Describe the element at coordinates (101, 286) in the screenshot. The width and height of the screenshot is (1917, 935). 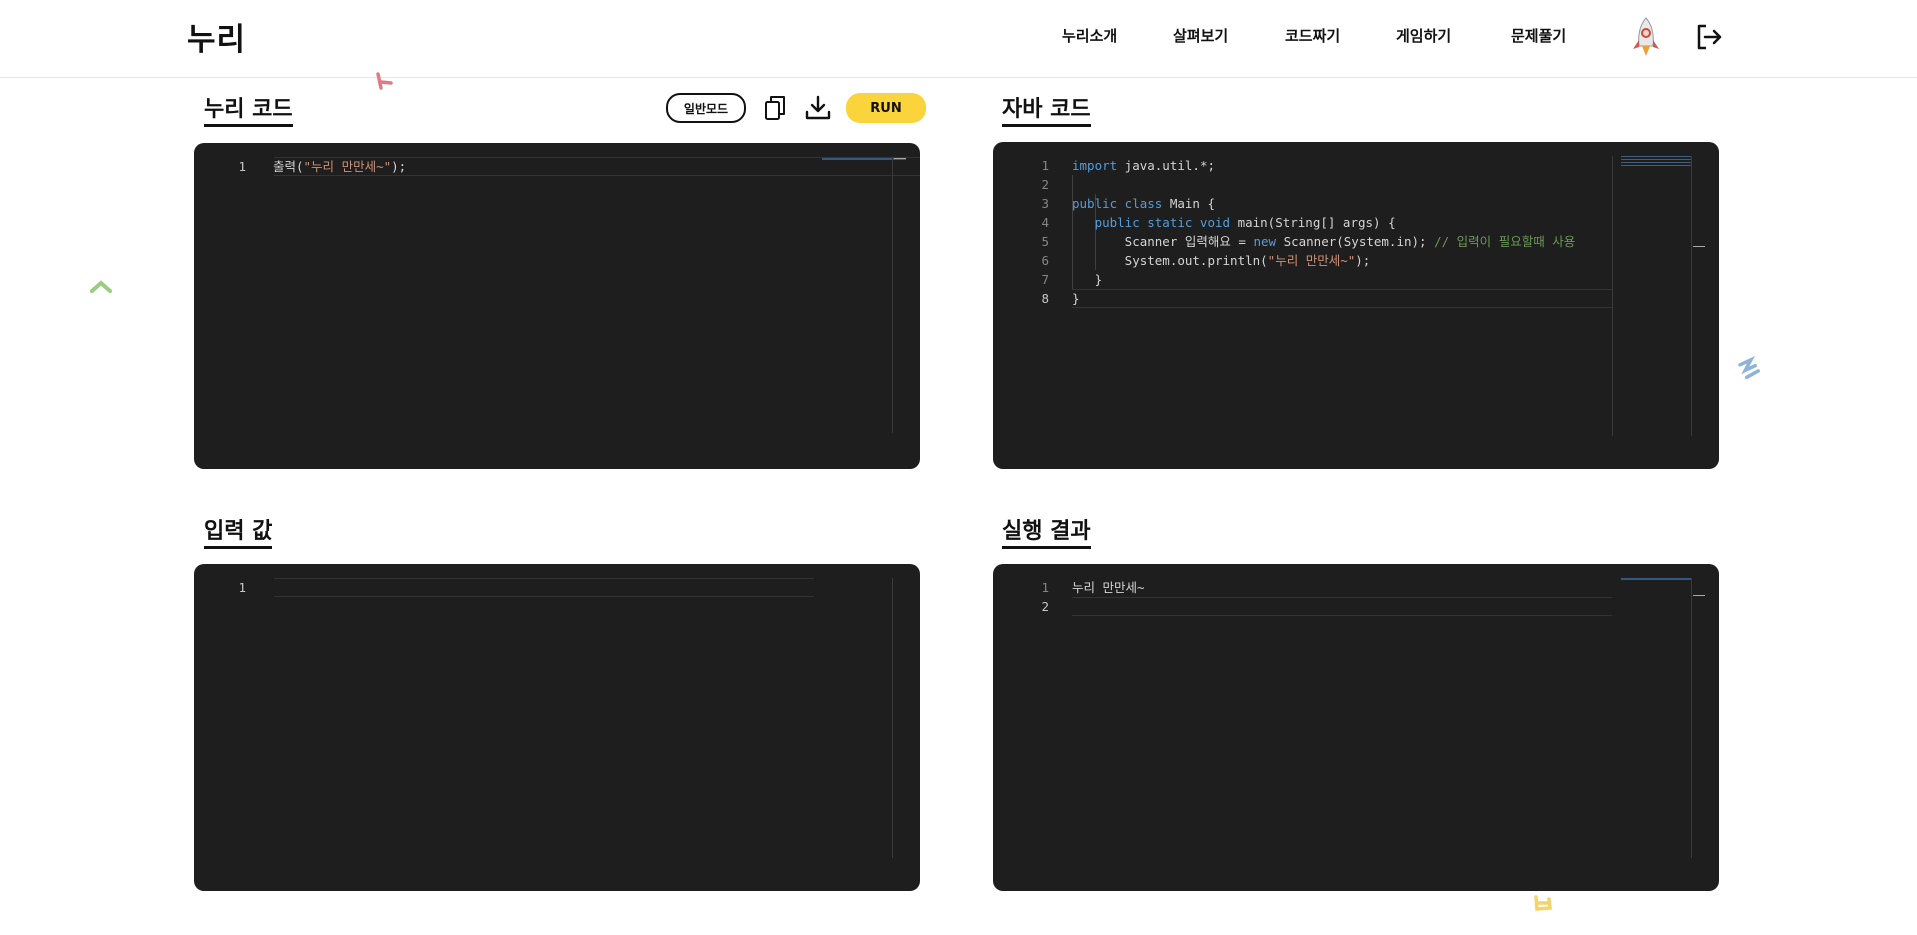
I see `decorative-green-chevron-icon` at that location.